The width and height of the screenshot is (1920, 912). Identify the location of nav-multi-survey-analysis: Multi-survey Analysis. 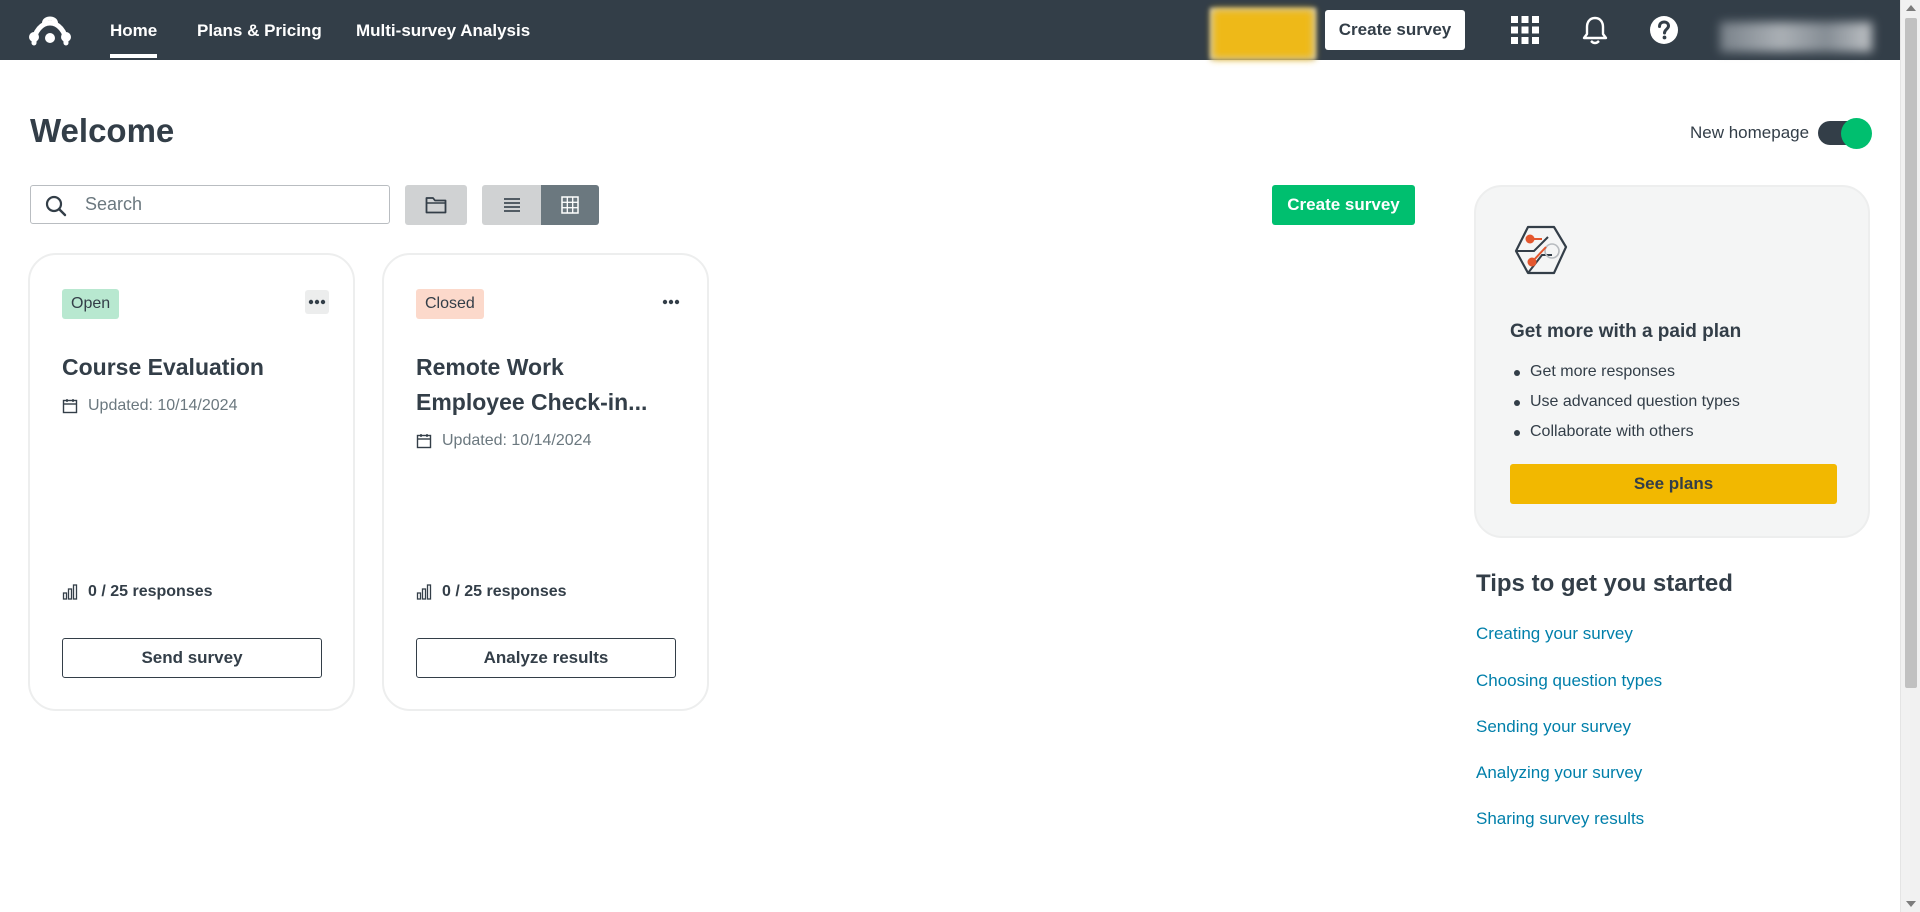
(443, 30).